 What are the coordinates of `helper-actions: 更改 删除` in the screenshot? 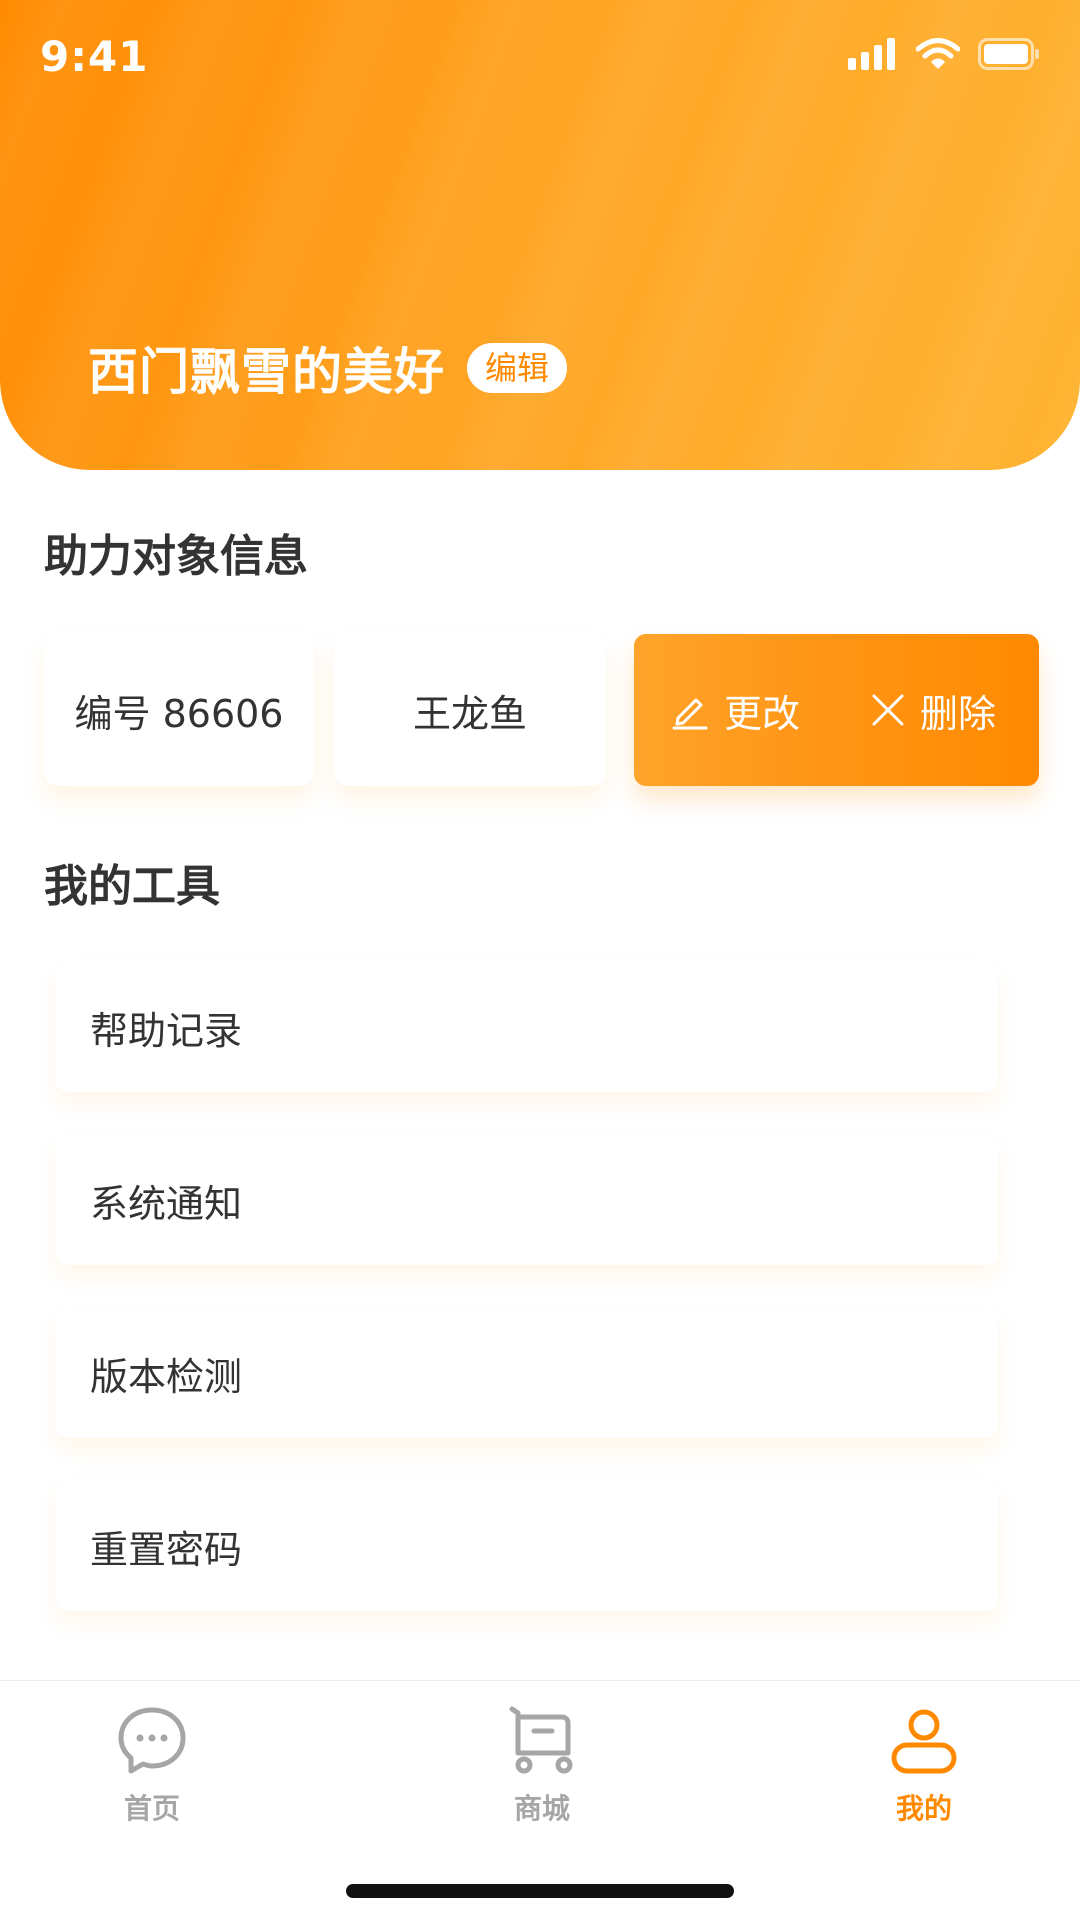 It's located at (836, 710).